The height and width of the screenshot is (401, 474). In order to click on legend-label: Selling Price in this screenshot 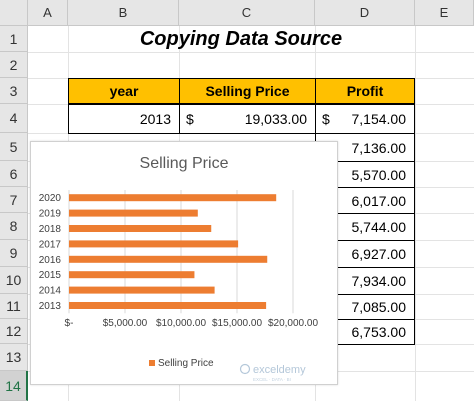, I will do `click(186, 363)`.